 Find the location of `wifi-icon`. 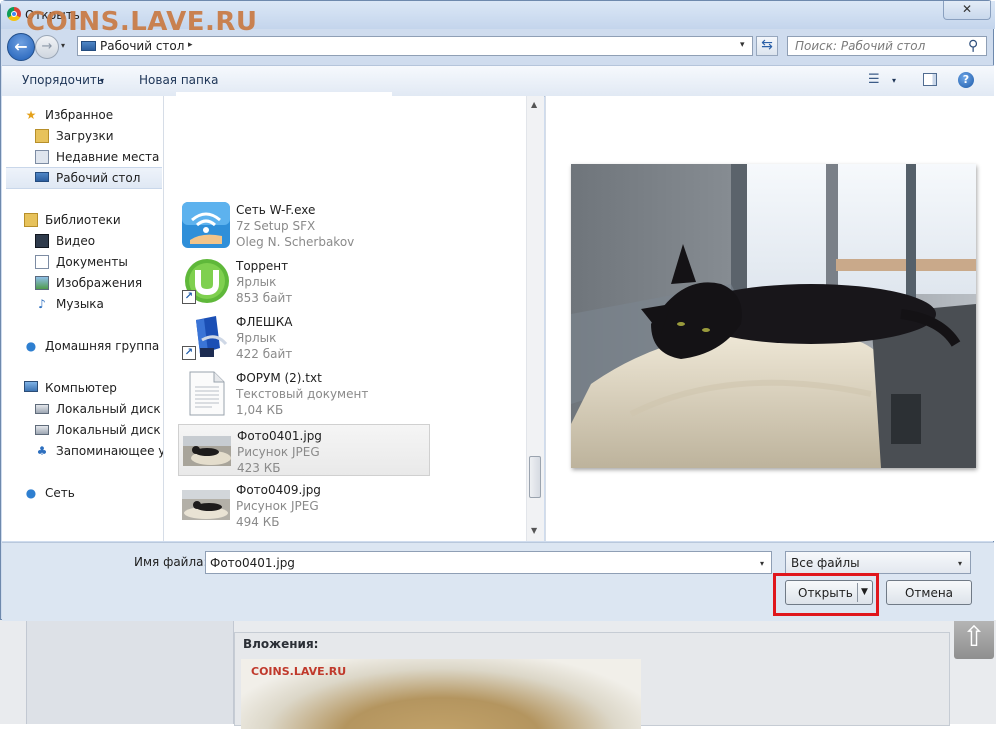

wifi-icon is located at coordinates (206, 225).